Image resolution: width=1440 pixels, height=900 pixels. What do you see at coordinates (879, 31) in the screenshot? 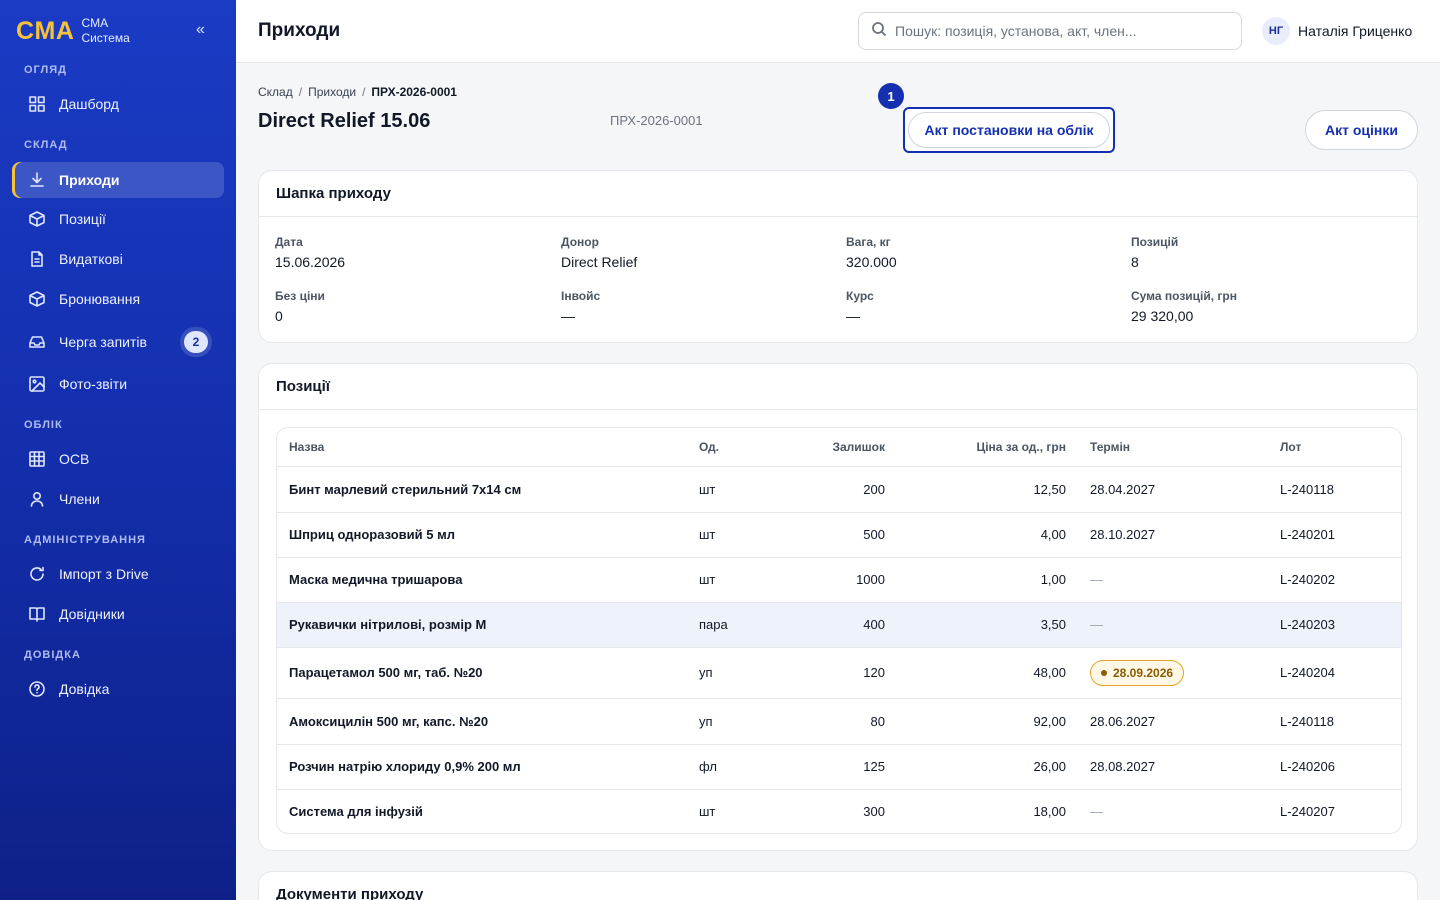
I see `search-icon` at bounding box center [879, 31].